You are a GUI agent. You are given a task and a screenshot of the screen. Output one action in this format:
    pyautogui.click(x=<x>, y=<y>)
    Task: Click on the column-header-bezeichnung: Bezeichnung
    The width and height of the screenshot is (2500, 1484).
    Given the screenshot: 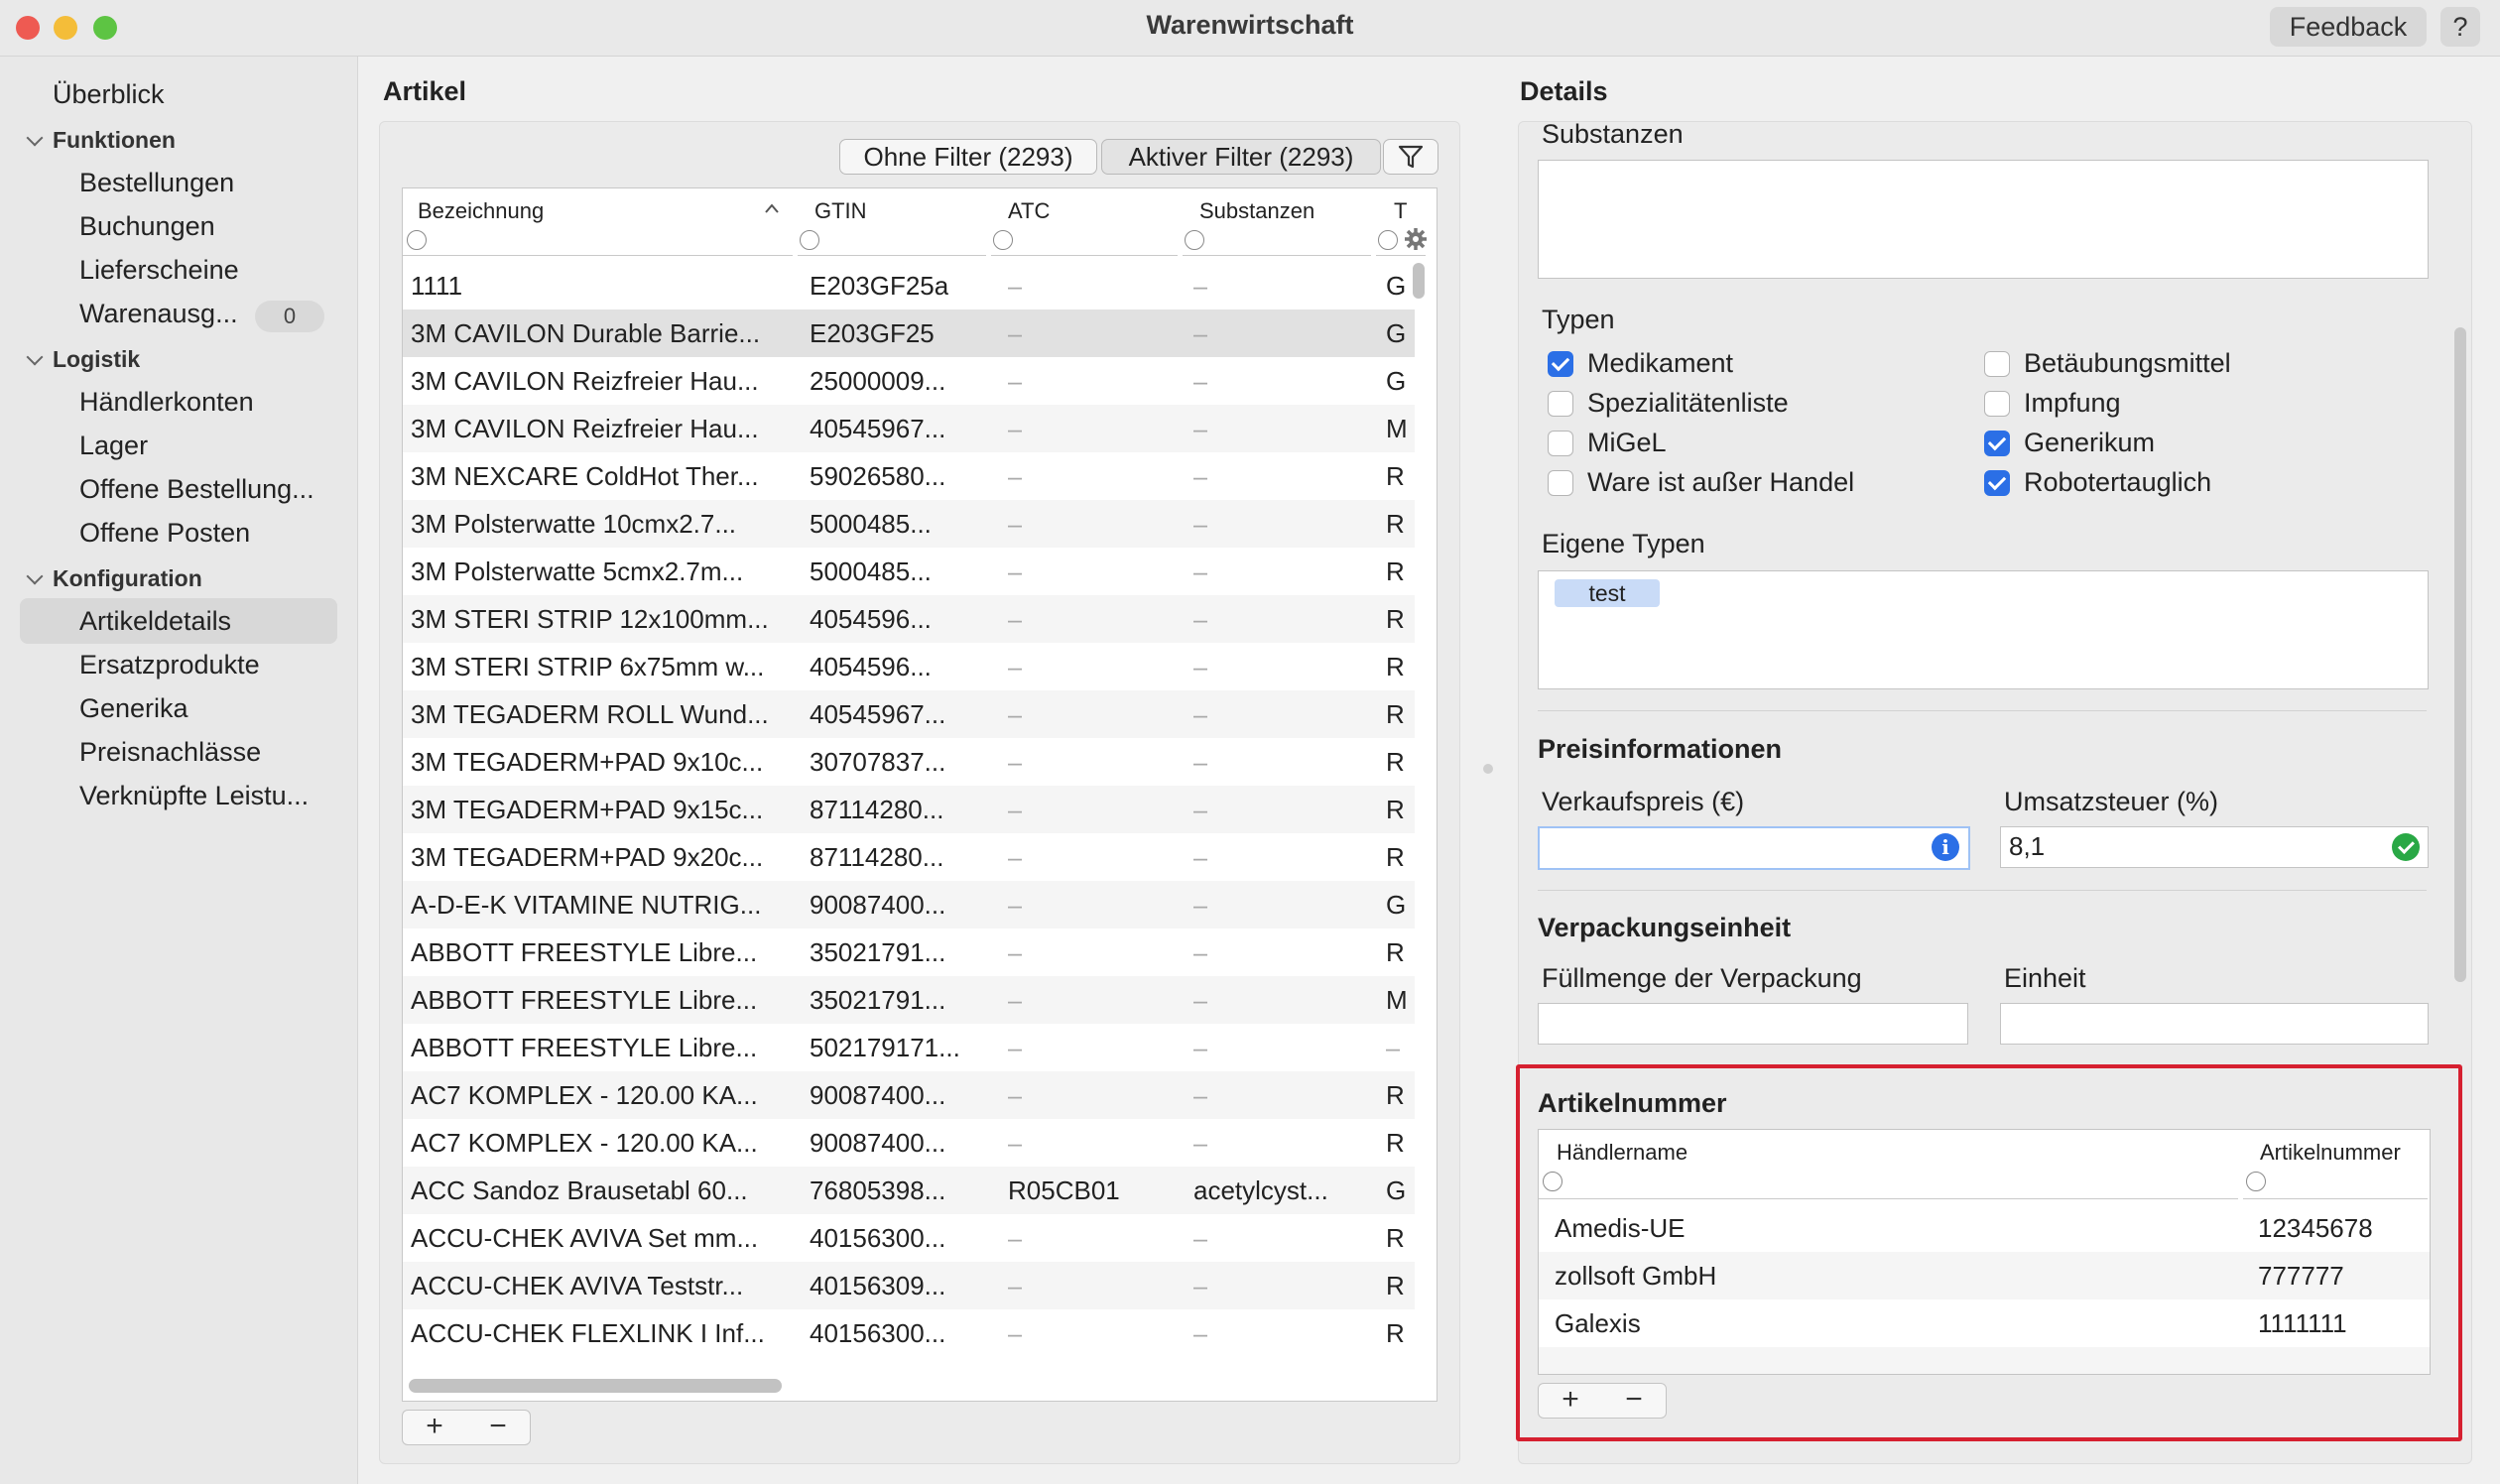 What is the action you would take?
    pyautogui.click(x=481, y=211)
    